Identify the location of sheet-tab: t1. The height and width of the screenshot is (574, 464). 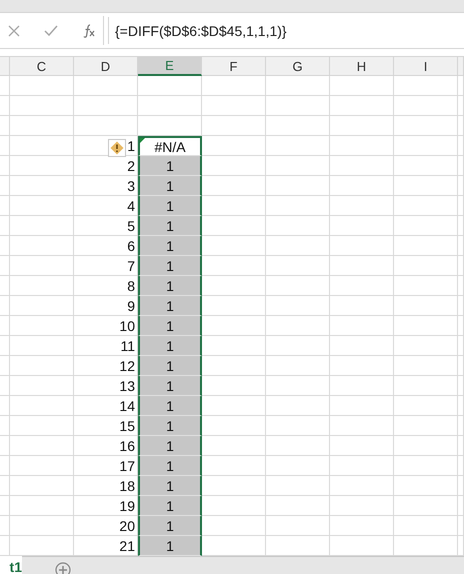
(11, 565).